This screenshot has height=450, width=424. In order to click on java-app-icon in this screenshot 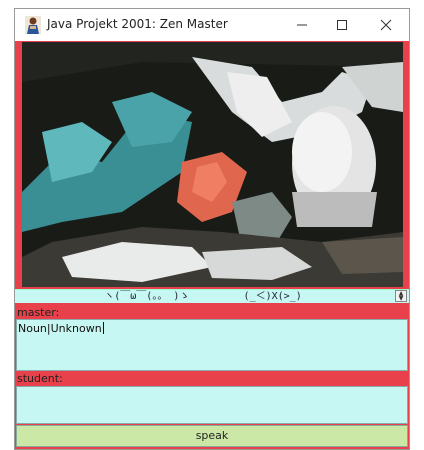, I will do `click(33, 25)`.